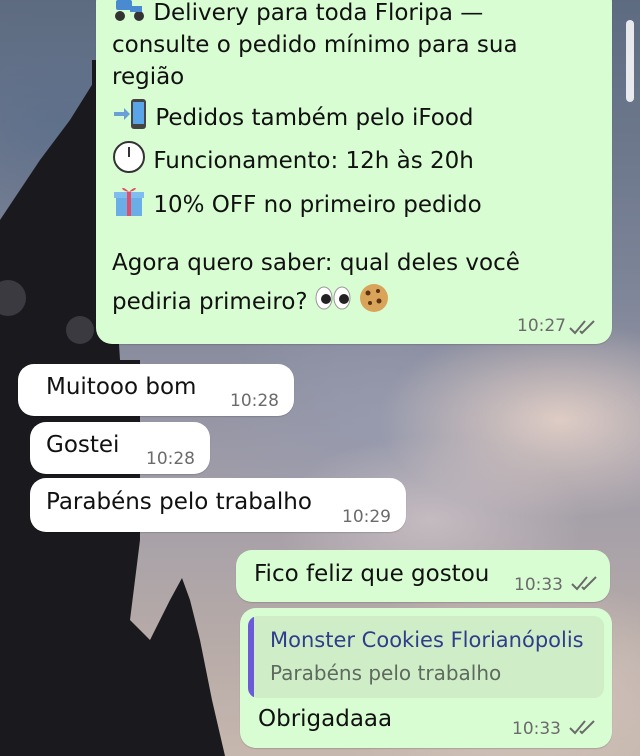 The width and height of the screenshot is (640, 756). What do you see at coordinates (333, 302) in the screenshot?
I see `eyes-icon` at bounding box center [333, 302].